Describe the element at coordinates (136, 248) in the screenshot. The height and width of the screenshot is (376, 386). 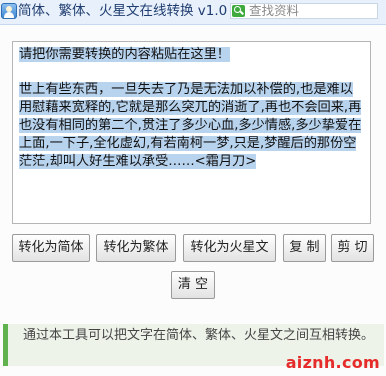
I see `convert-to-traditional-button: 转化为繁体` at that location.